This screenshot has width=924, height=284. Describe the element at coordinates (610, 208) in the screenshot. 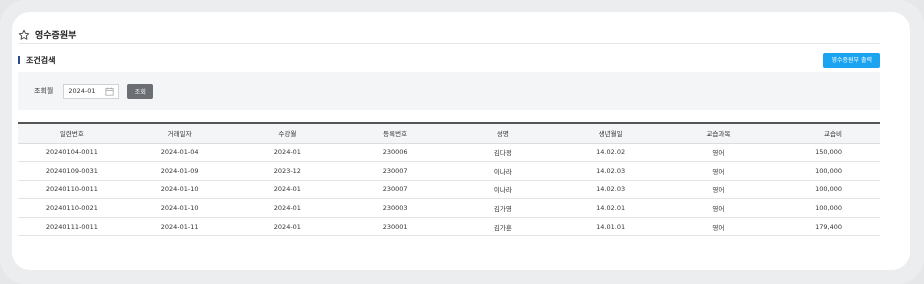

I see `table-cell: 14.02.01` at that location.